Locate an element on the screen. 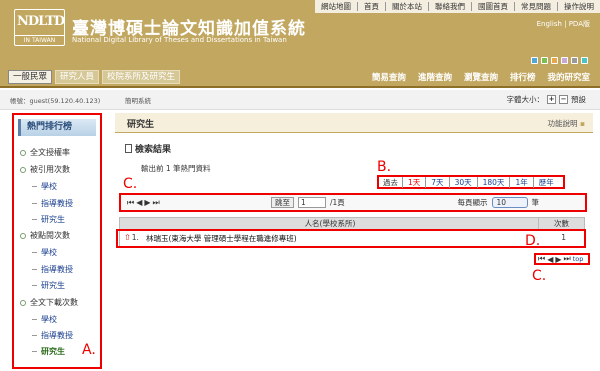 Image resolution: width=600 pixels, height=371 pixels. annotation-marker-c-bottom: C. is located at coordinates (539, 276).